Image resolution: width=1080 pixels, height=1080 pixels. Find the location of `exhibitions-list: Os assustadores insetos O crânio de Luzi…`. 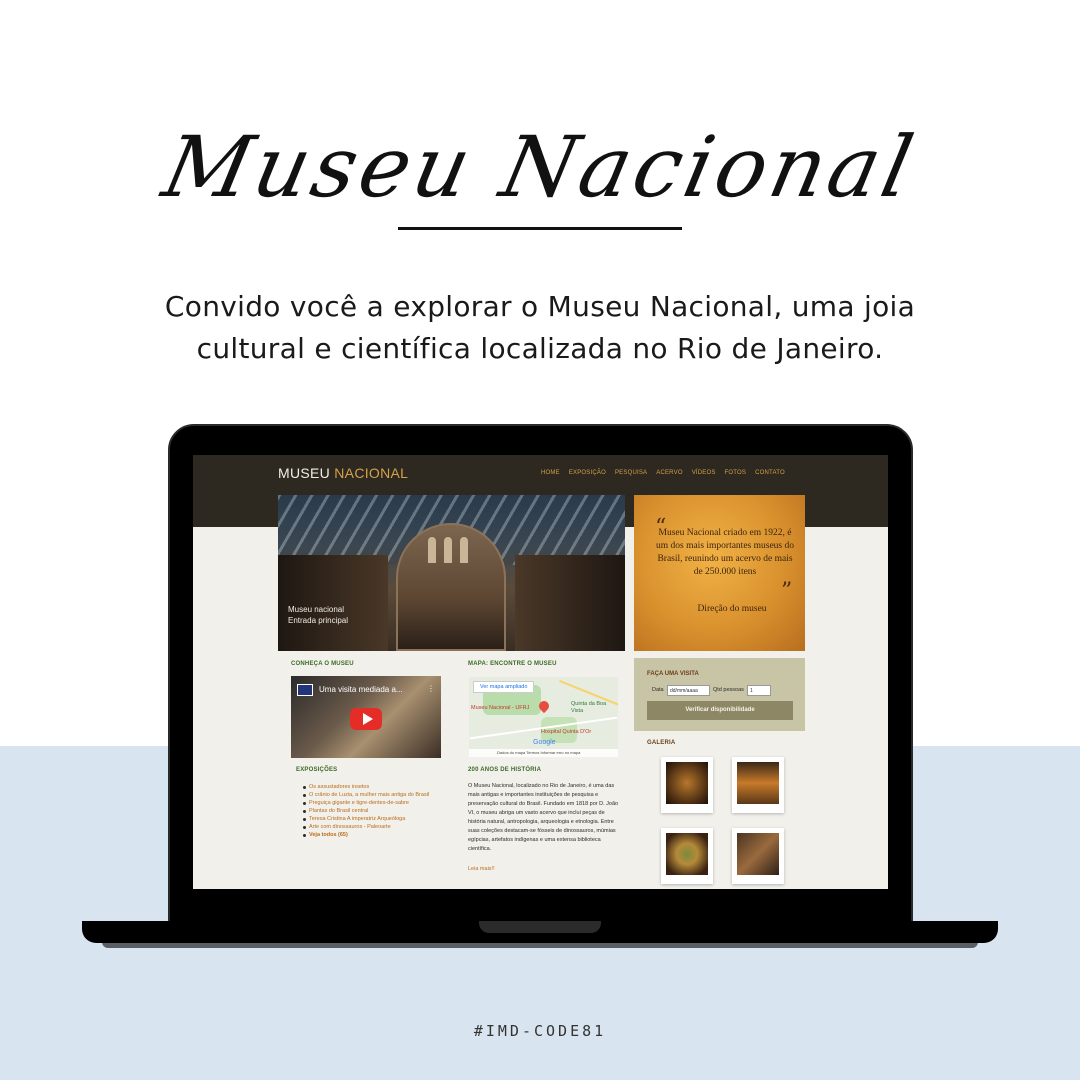

exhibitions-list: Os assustadores insetos O crânio de Luzi… is located at coordinates (376, 811).